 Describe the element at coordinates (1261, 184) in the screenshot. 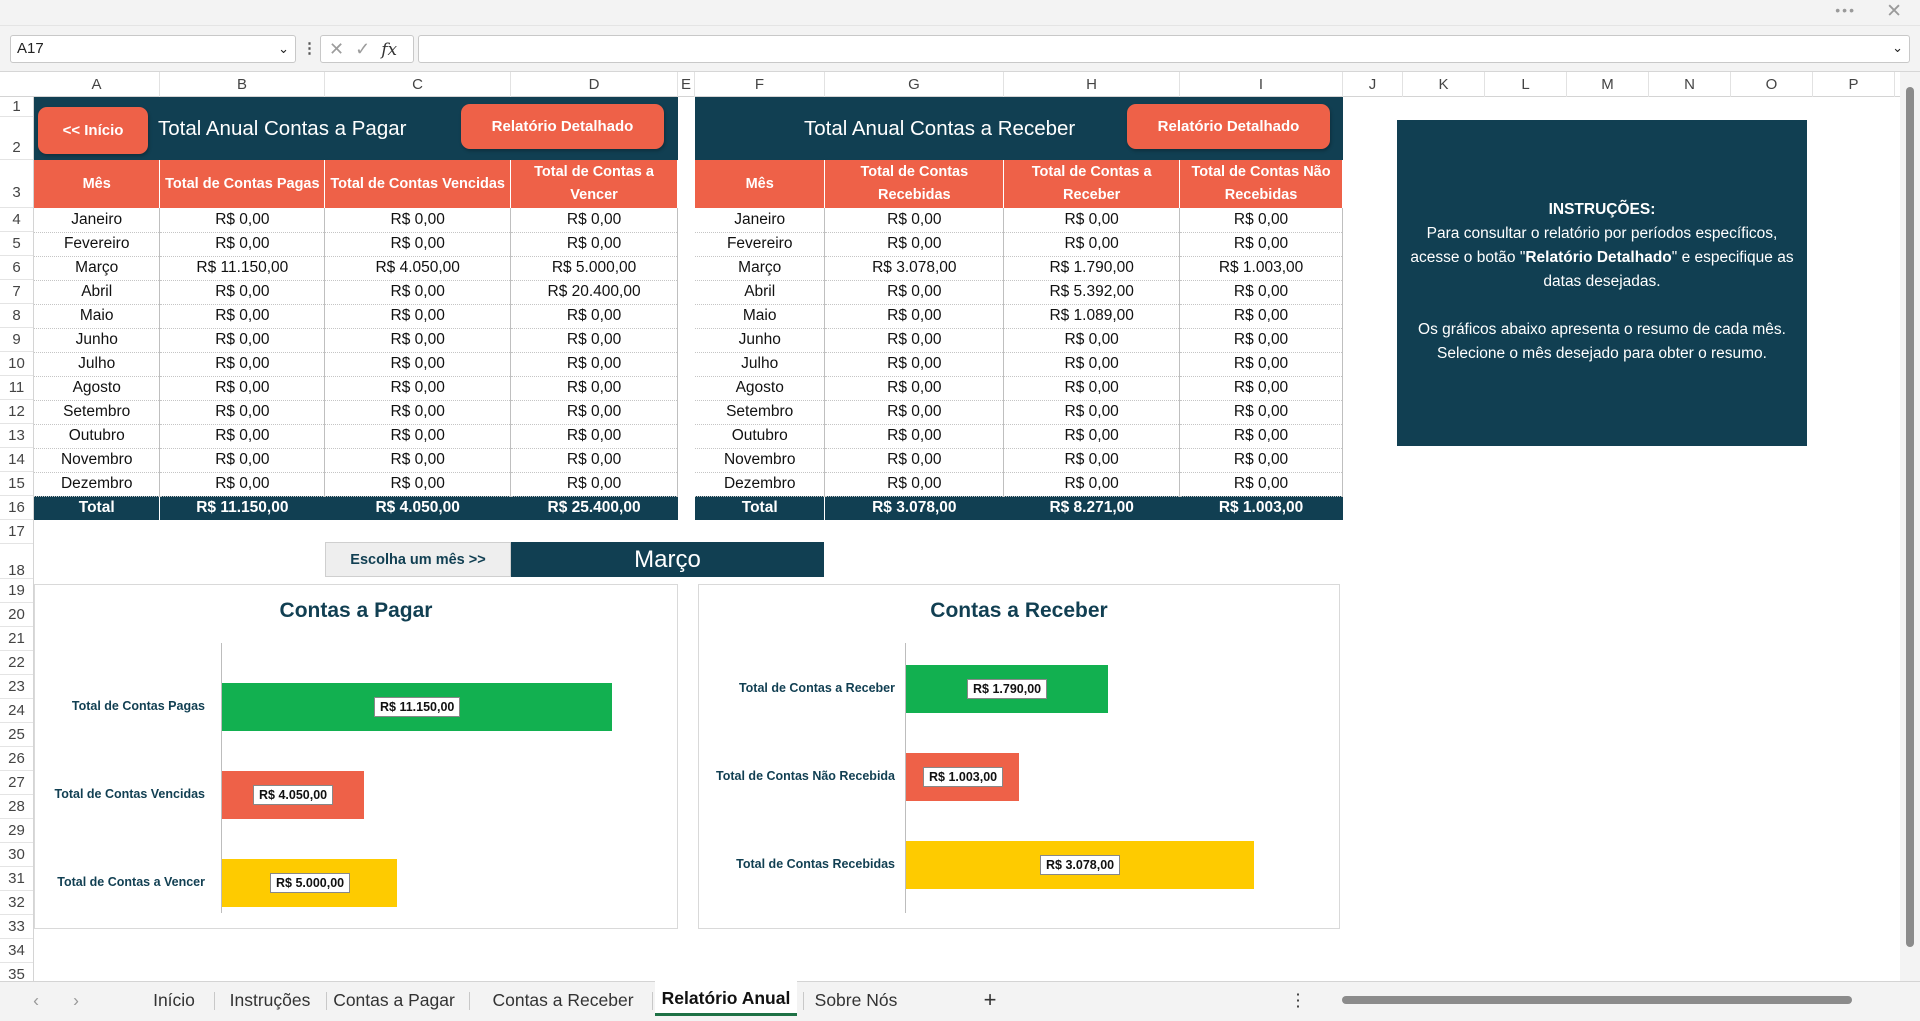

I see `table-cell: Total de Contas Não Recebidas` at that location.